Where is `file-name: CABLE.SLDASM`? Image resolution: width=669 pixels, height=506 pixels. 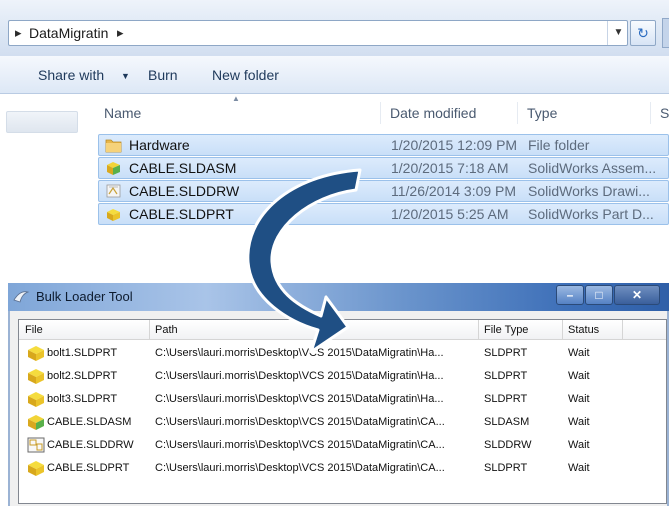 file-name: CABLE.SLDASM is located at coordinates (183, 168).